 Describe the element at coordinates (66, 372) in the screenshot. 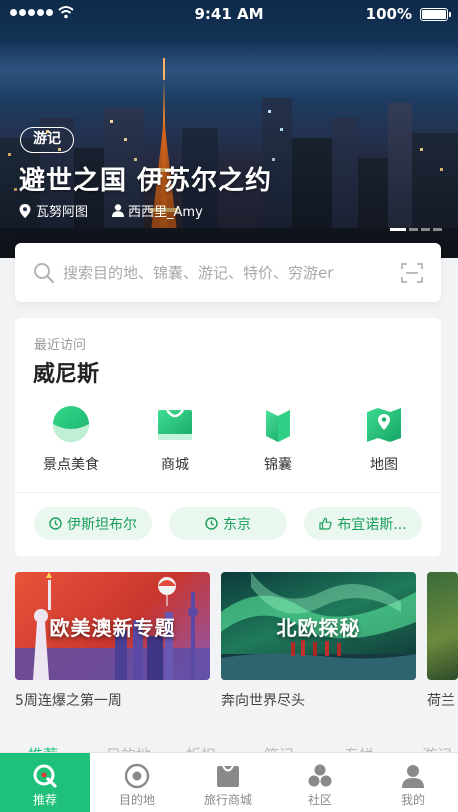

I see `recent-city-name: 威尼斯` at that location.